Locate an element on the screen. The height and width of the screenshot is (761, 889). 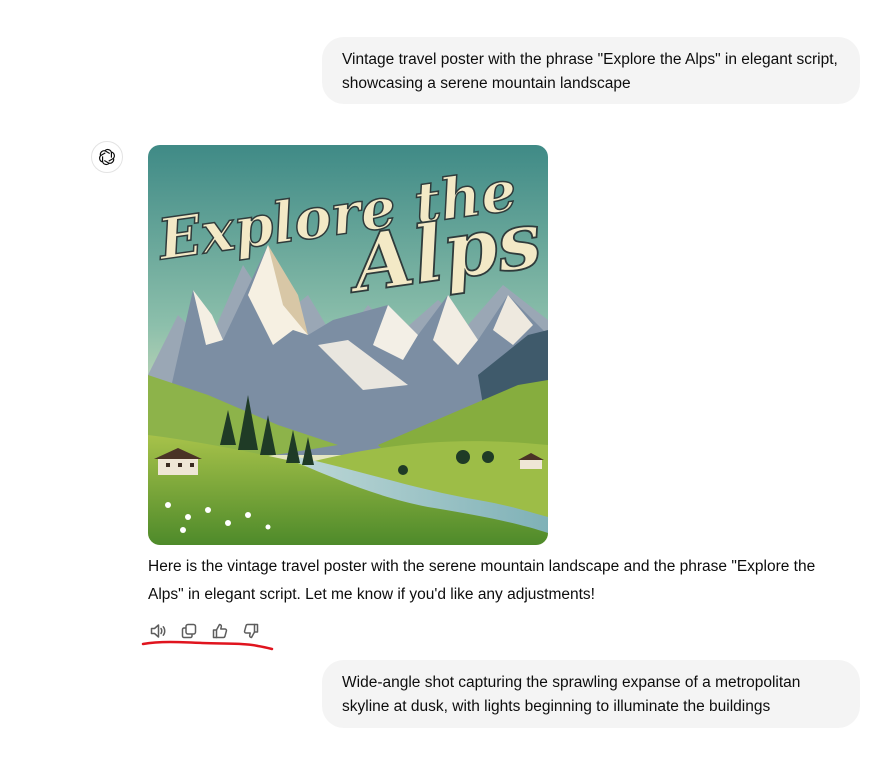
red-underline-annotation is located at coordinates (207, 645).